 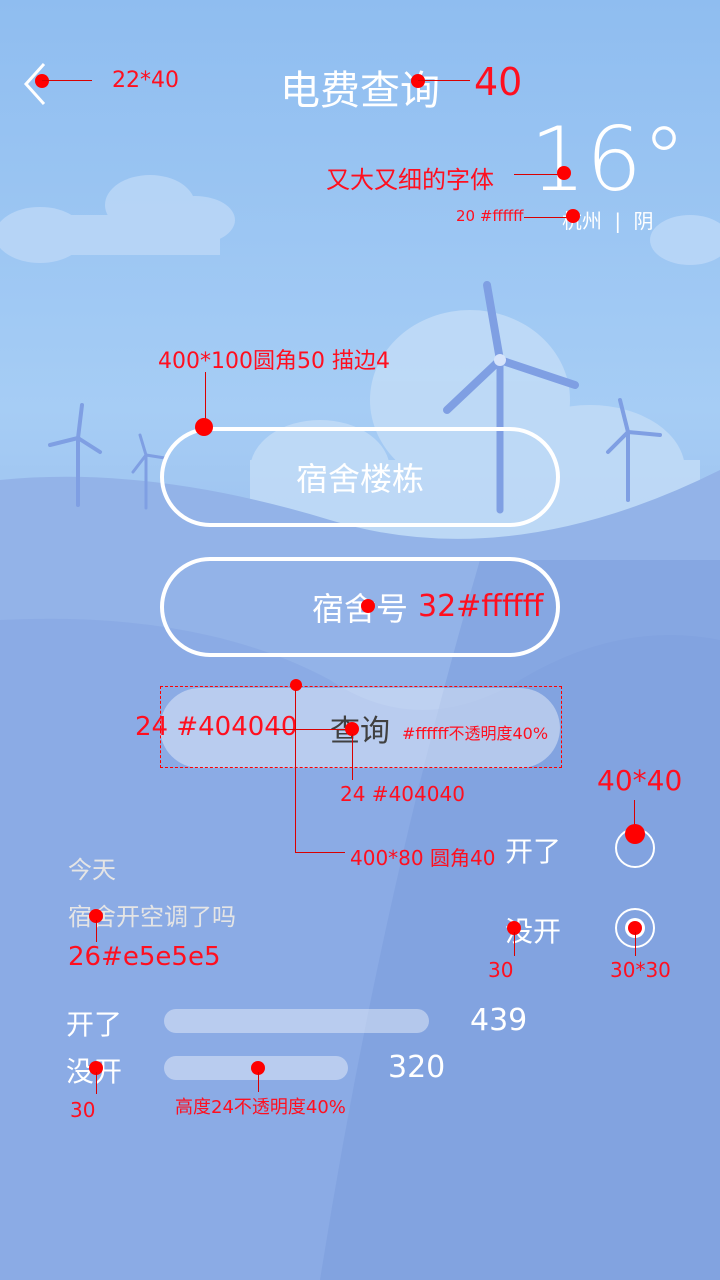 What do you see at coordinates (533, 851) in the screenshot?
I see `option-on-label: 开了` at bounding box center [533, 851].